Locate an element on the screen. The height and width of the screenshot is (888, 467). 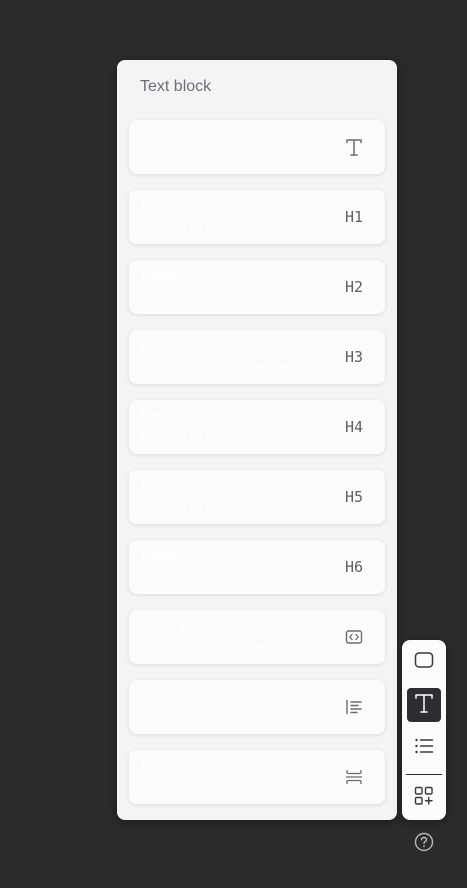
block-option-description: Heading for second largest section is located at coordinates (233, 297).